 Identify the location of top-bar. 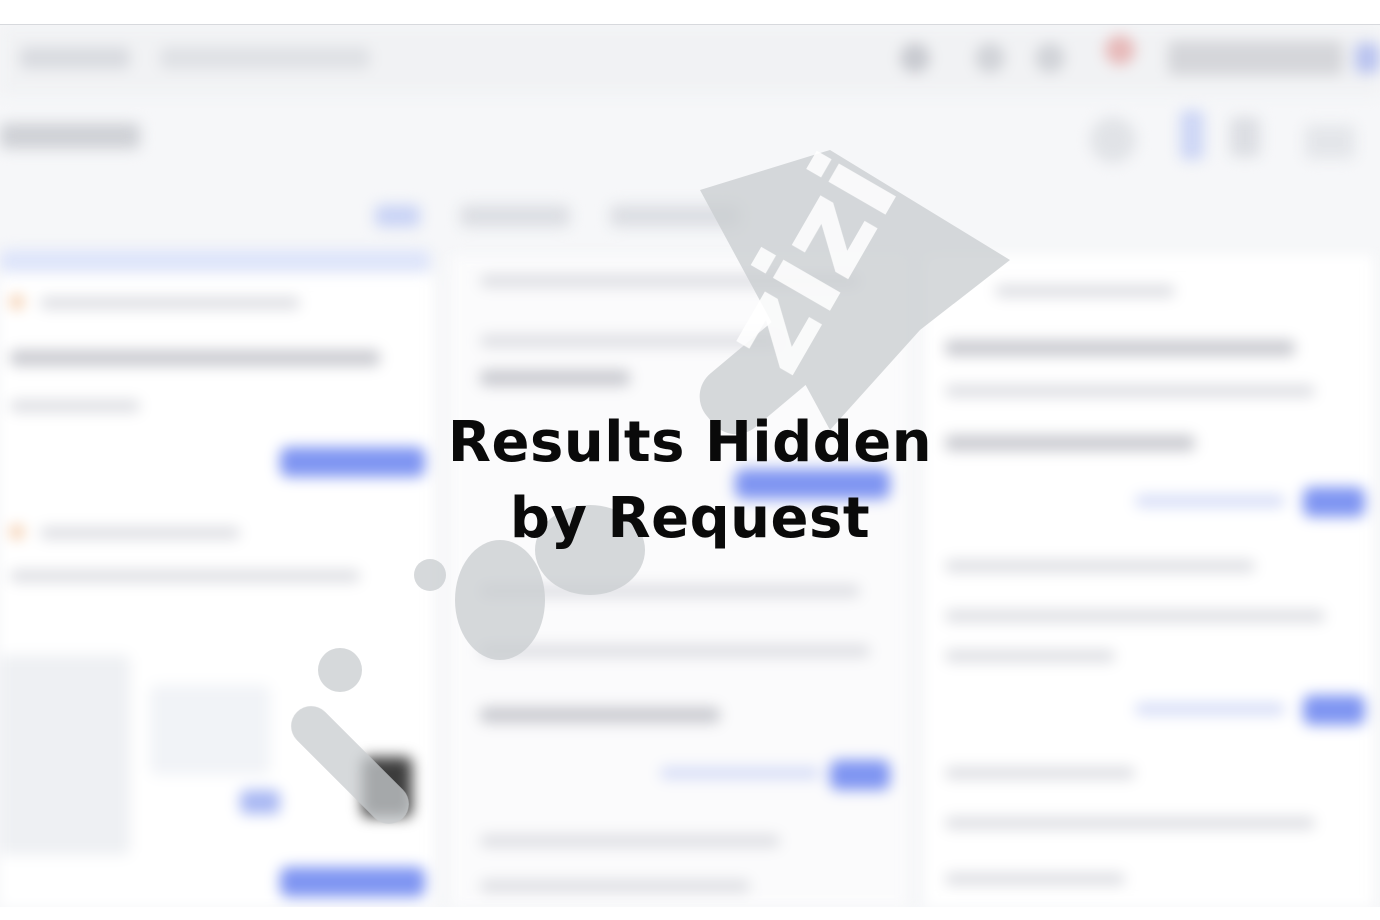
(690, 60).